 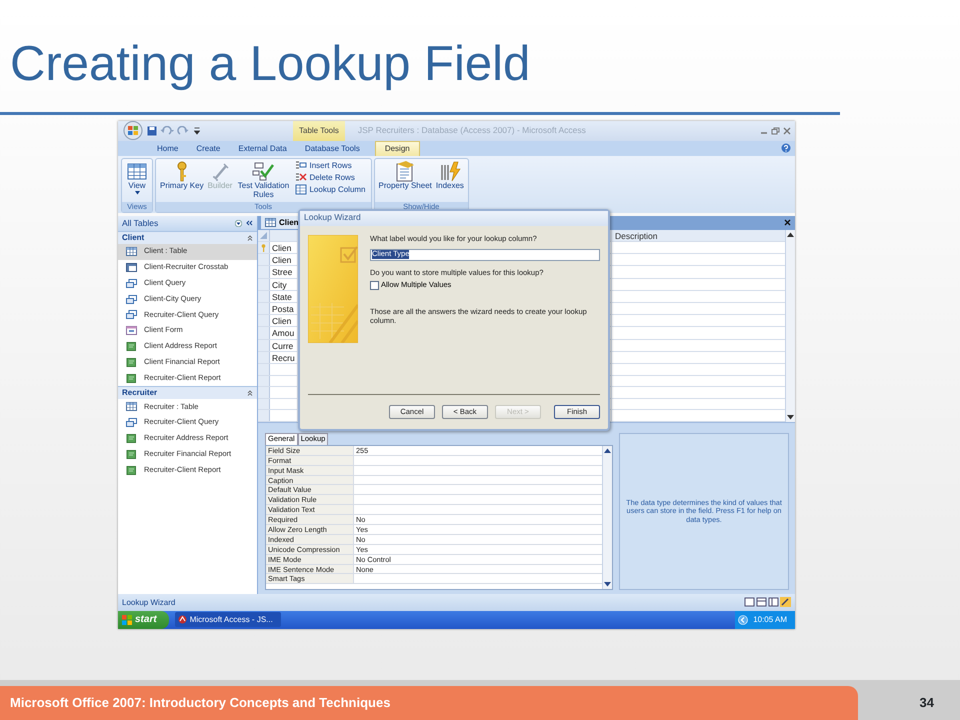 What do you see at coordinates (200, 703) in the screenshot?
I see `footer-text: Microsoft Office 2007: Introductory Concepts and Techniques` at bounding box center [200, 703].